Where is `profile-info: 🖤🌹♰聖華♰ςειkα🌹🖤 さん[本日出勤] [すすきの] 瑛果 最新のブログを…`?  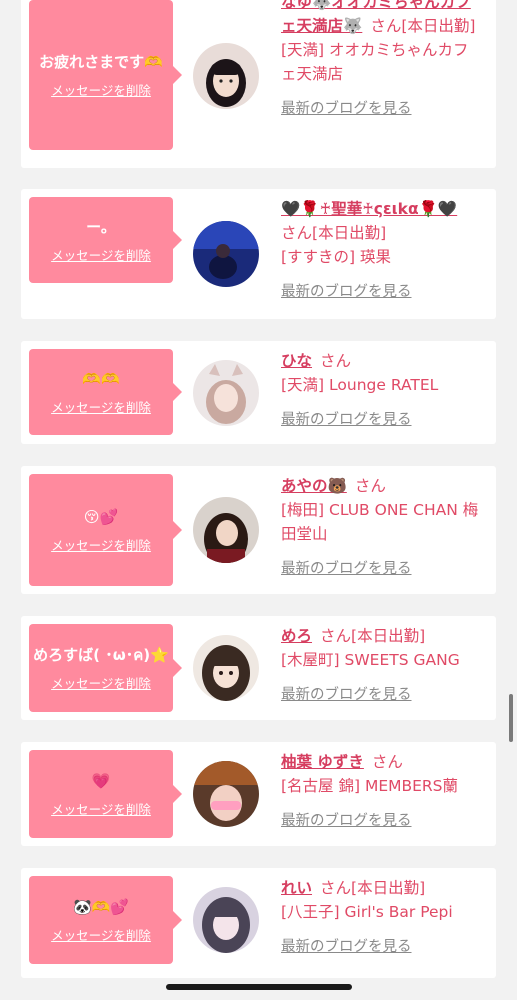 profile-info: 🖤🌹♰聖華♰ςειkα🌹🖤 さん[本日出勤] [すすきの] 瑛果 最新のブログを… is located at coordinates (381, 250).